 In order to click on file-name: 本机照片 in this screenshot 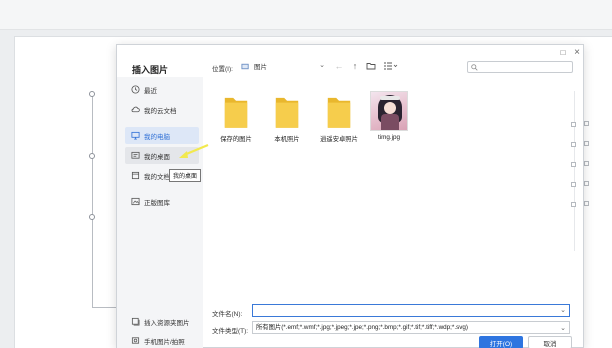, I will do `click(287, 139)`.